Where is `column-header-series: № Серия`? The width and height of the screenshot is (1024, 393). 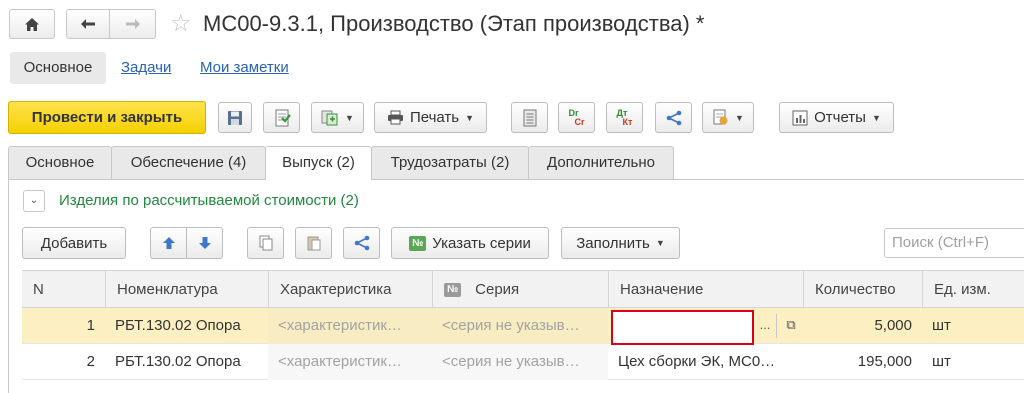 column-header-series: № Серия is located at coordinates (520, 289).